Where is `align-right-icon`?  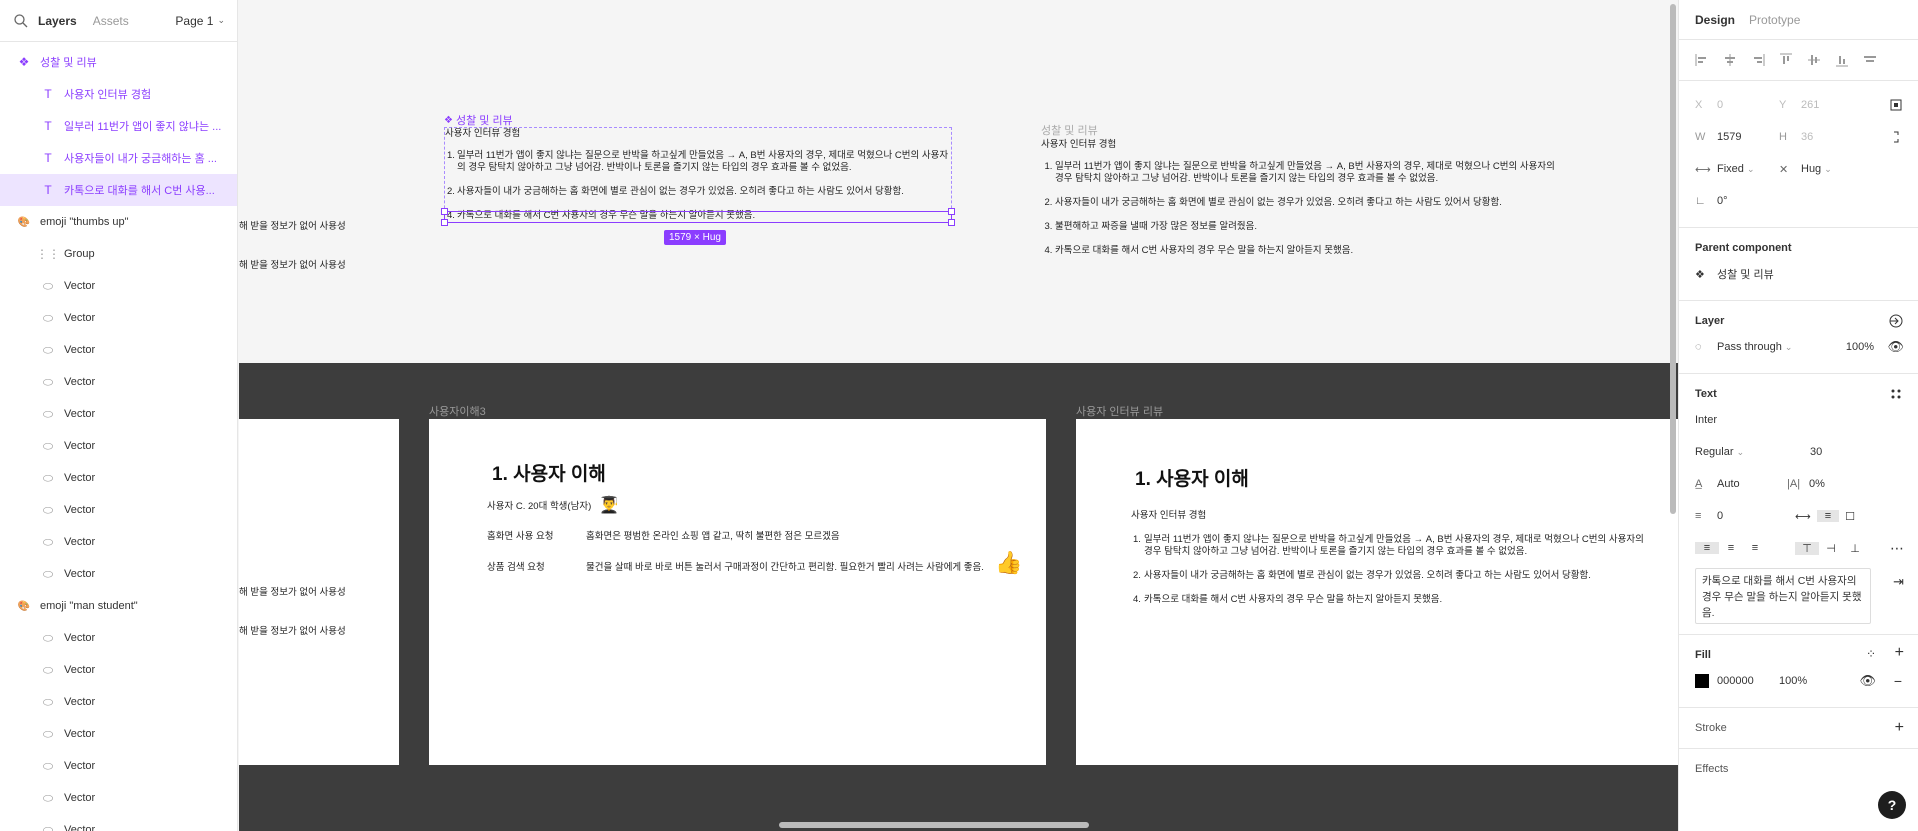
align-right-icon is located at coordinates (1758, 60).